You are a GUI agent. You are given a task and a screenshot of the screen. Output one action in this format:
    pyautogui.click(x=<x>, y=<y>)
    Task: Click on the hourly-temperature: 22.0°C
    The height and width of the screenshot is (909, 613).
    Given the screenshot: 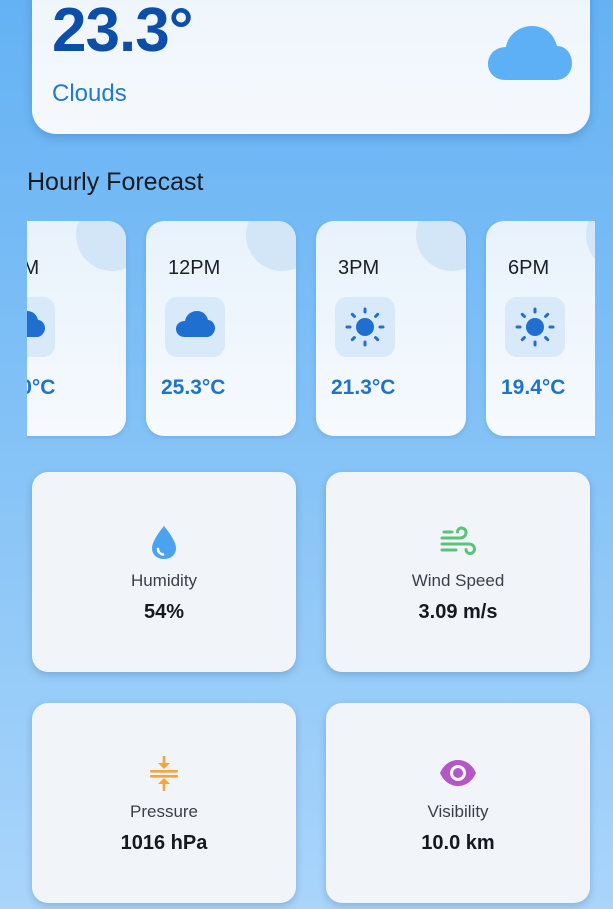 What is the action you would take?
    pyautogui.click(x=41, y=387)
    